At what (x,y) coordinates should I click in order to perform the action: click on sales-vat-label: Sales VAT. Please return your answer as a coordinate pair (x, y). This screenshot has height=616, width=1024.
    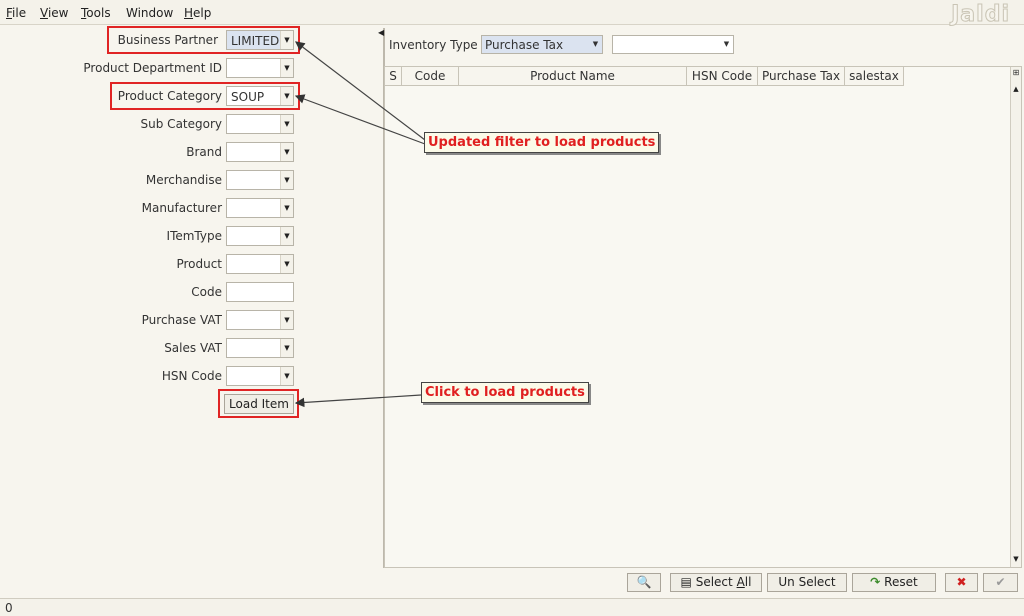
    Looking at the image, I should click on (193, 348).